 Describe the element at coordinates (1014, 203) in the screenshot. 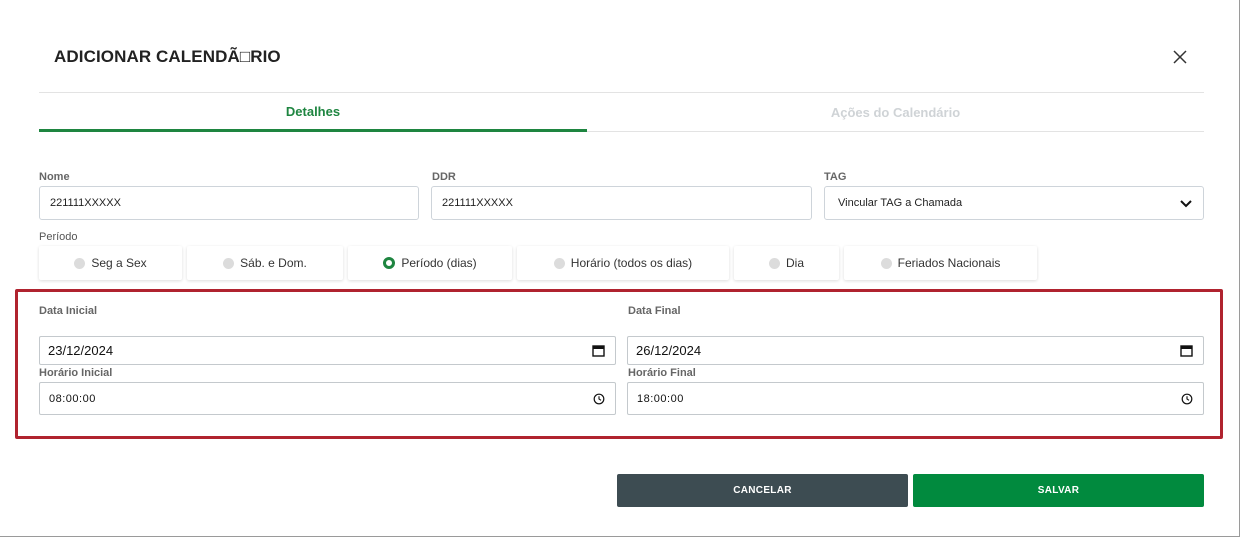

I see `tag-select: Vincular TAG a Chamada` at that location.